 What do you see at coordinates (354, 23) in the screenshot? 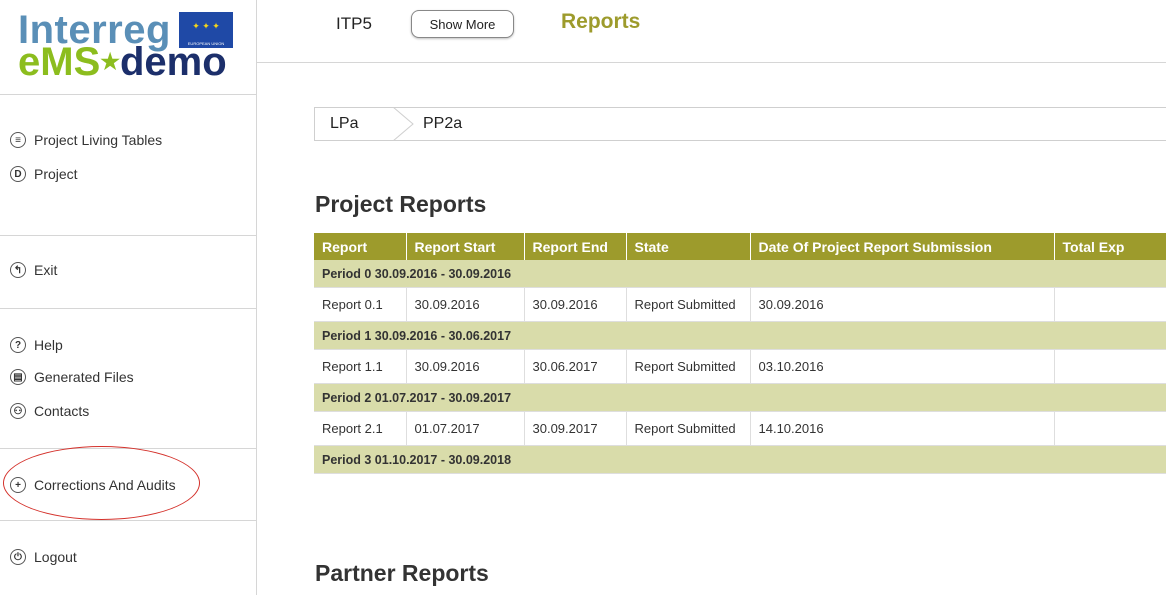
I see `project-code: ITP5` at bounding box center [354, 23].